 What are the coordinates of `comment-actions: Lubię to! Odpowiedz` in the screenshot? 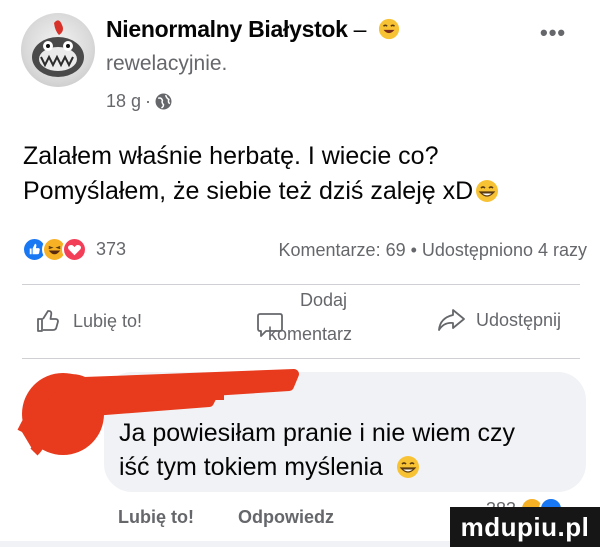 It's located at (226, 517).